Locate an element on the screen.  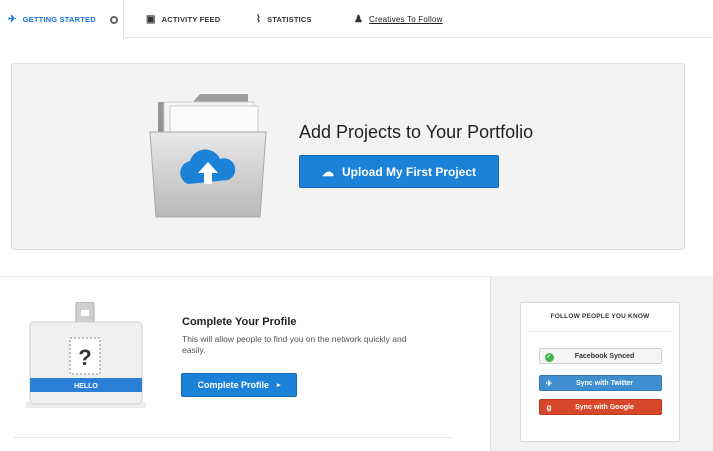
tab-statistics: ⌇ STATISTICS is located at coordinates (284, 19).